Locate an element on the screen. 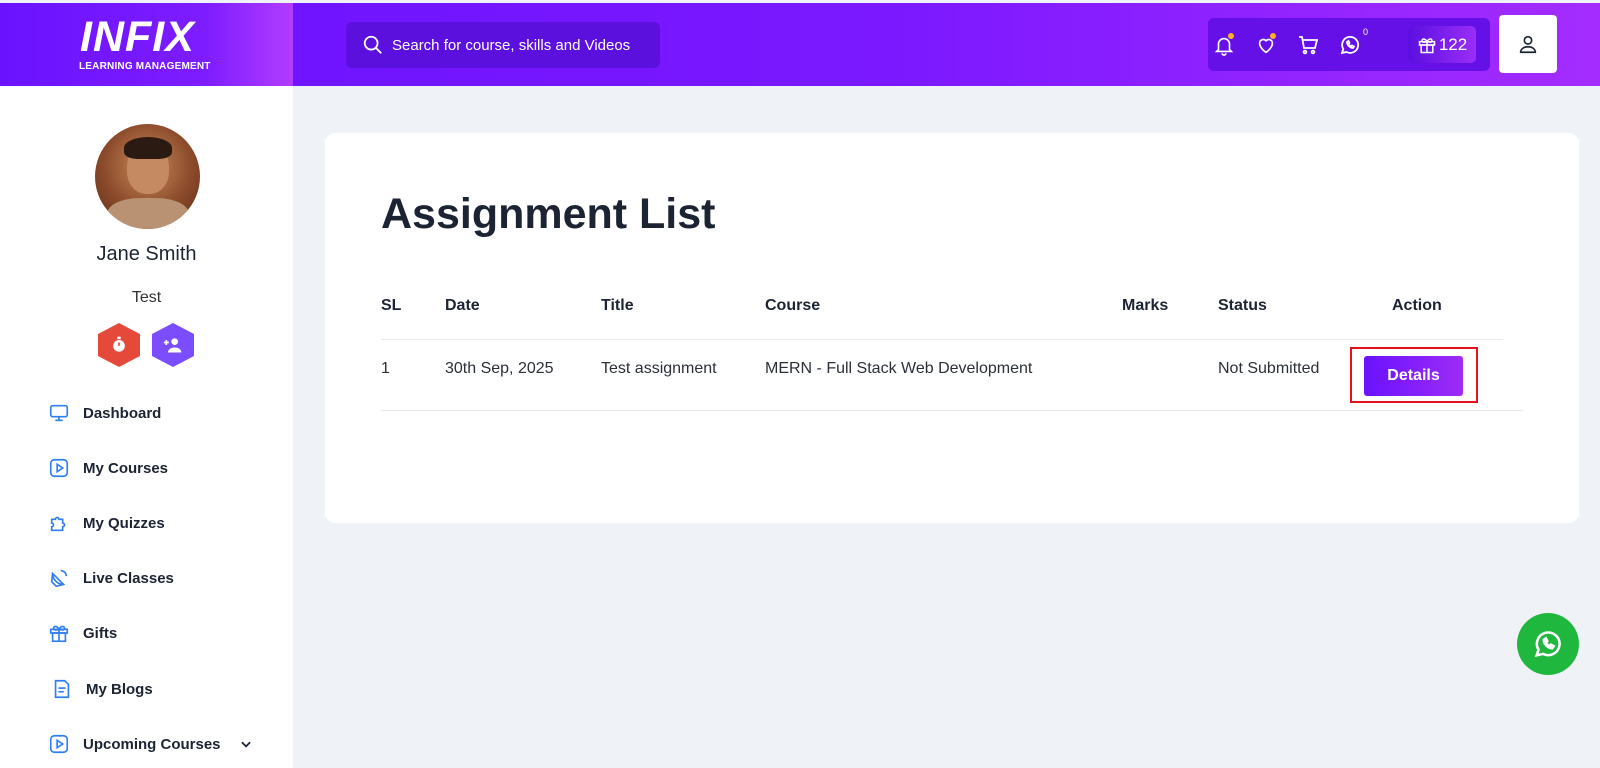  column-header: Action is located at coordinates (1417, 305).